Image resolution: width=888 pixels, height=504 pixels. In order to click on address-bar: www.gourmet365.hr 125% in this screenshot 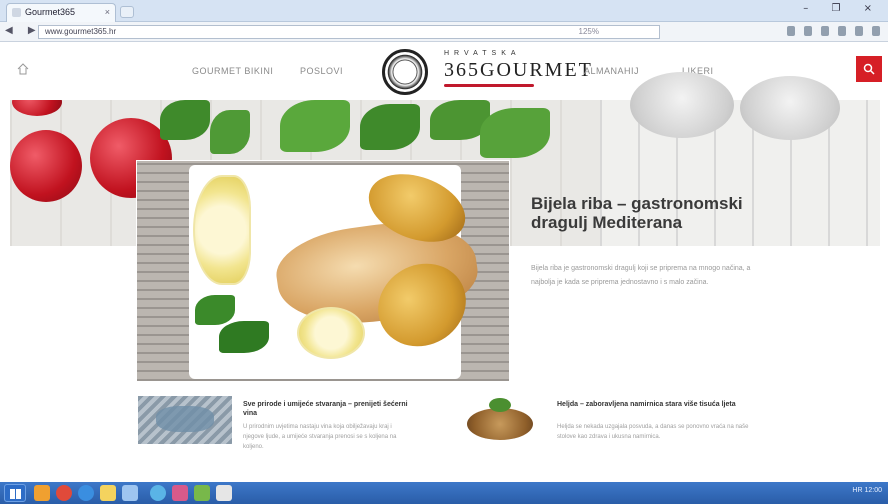, I will do `click(349, 32)`.